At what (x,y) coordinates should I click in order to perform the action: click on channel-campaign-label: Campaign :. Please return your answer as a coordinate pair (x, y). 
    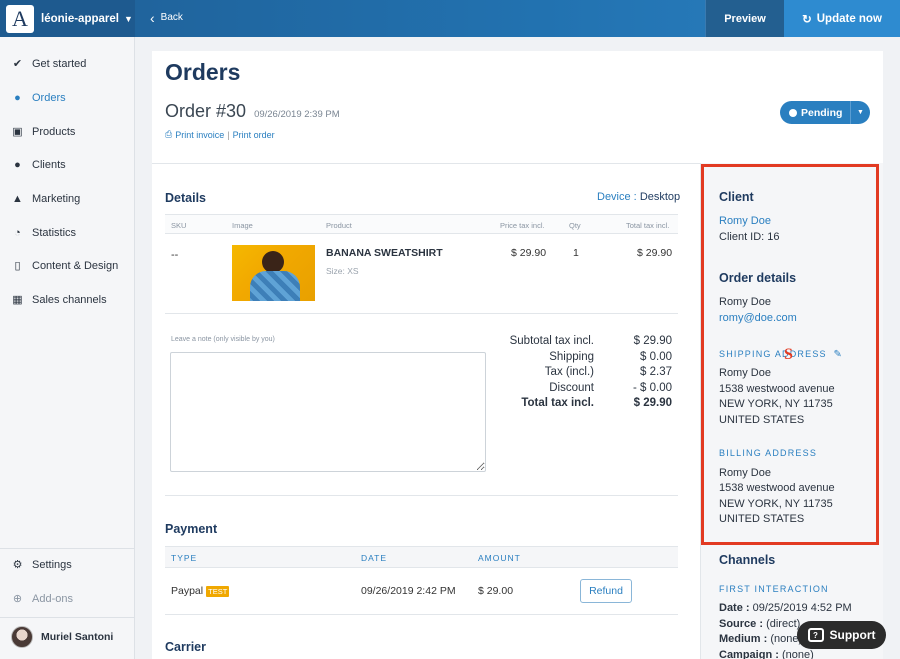
    Looking at the image, I should click on (749, 654).